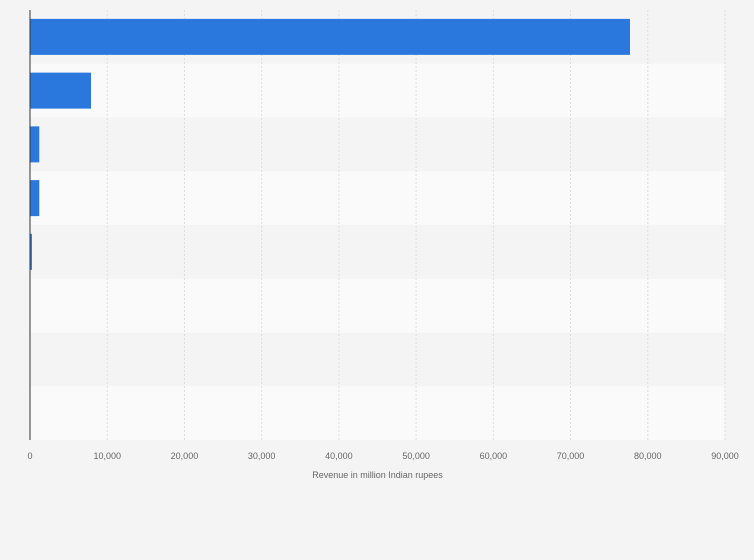 The image size is (754, 560). I want to click on x-tick-label: 80,000, so click(648, 456).